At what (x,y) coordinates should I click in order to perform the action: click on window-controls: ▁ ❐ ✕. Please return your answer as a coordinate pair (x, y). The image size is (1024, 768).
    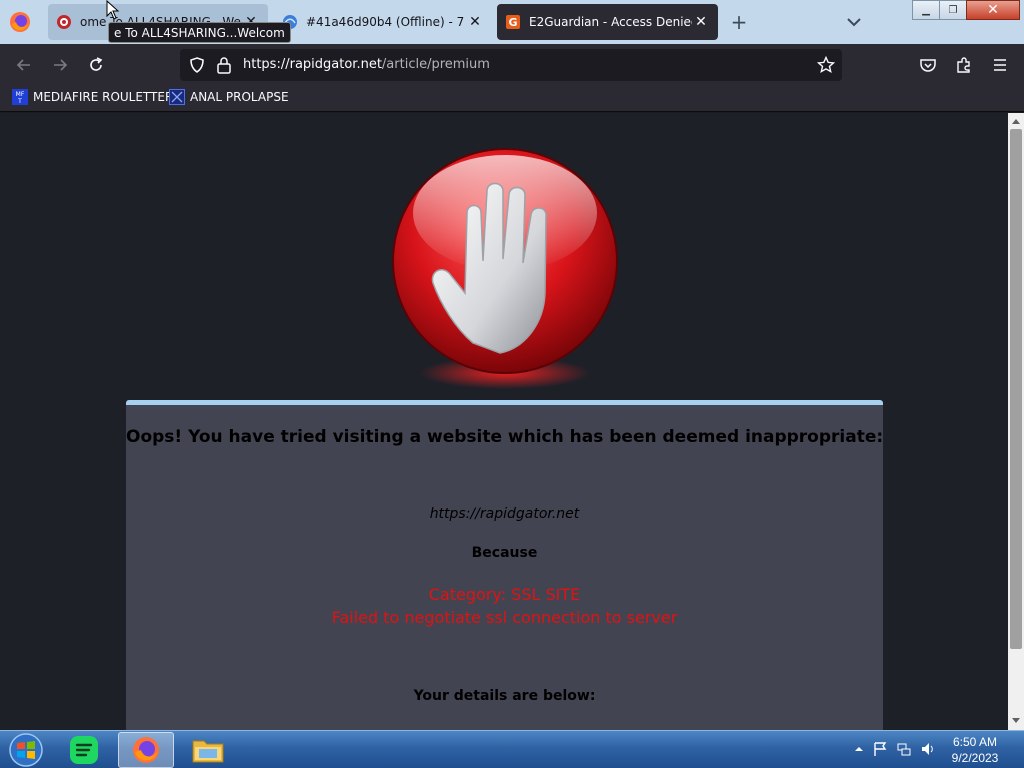
    Looking at the image, I should click on (966, 10).